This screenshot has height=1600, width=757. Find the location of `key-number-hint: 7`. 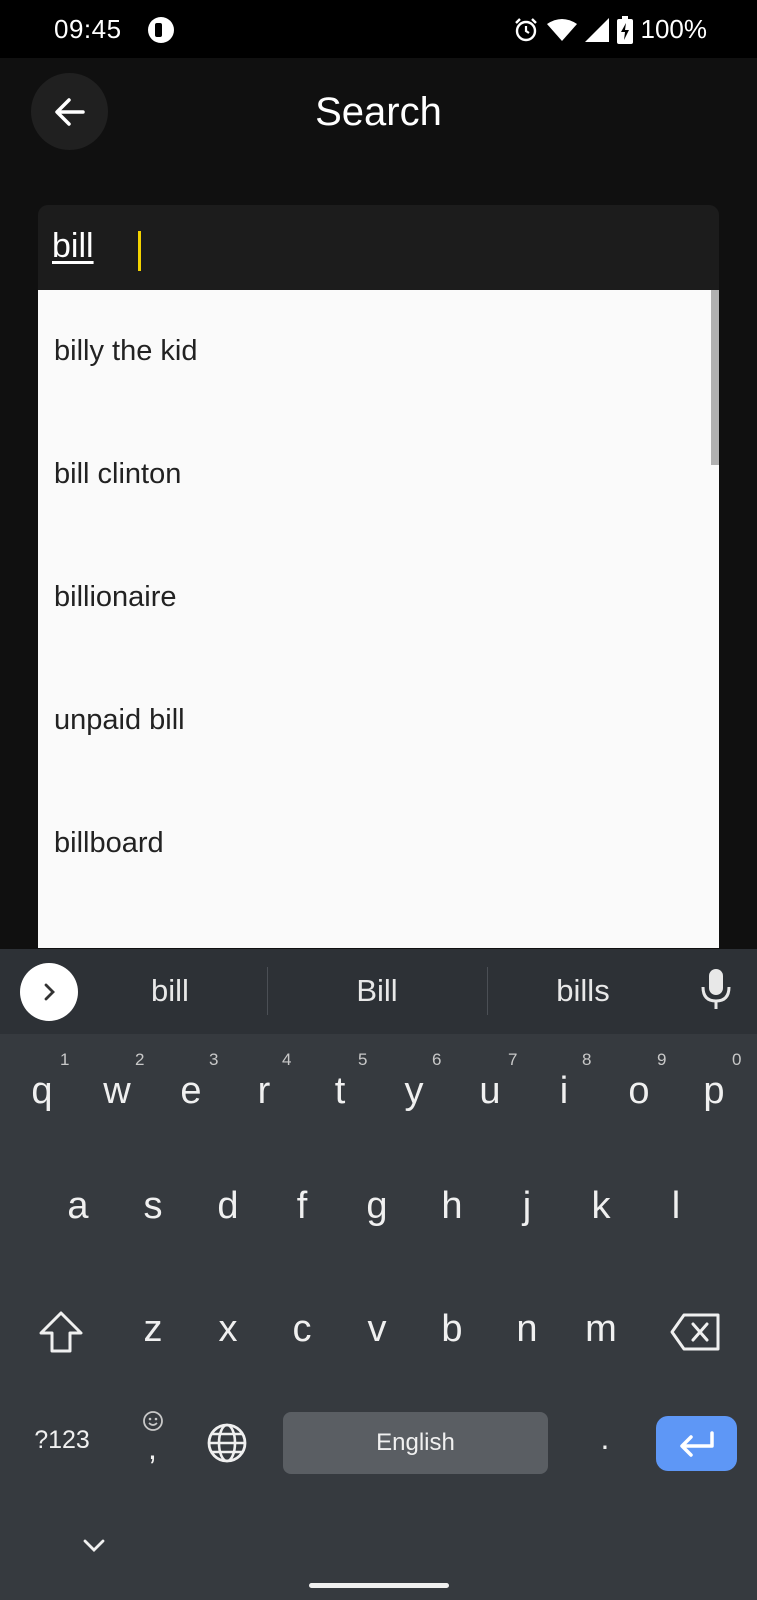

key-number-hint: 7 is located at coordinates (513, 1059).